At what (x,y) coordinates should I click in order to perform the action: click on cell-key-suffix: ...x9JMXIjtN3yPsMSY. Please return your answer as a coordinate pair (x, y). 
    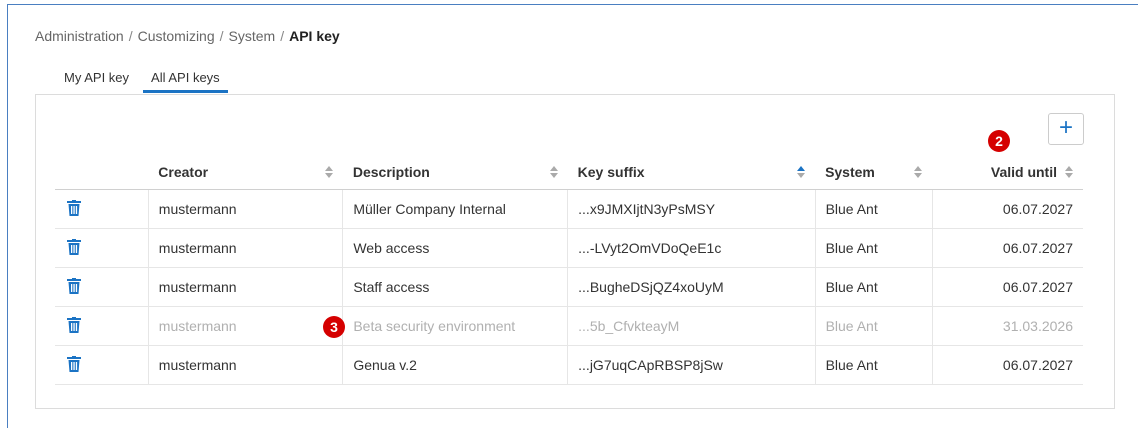
    Looking at the image, I should click on (691, 209).